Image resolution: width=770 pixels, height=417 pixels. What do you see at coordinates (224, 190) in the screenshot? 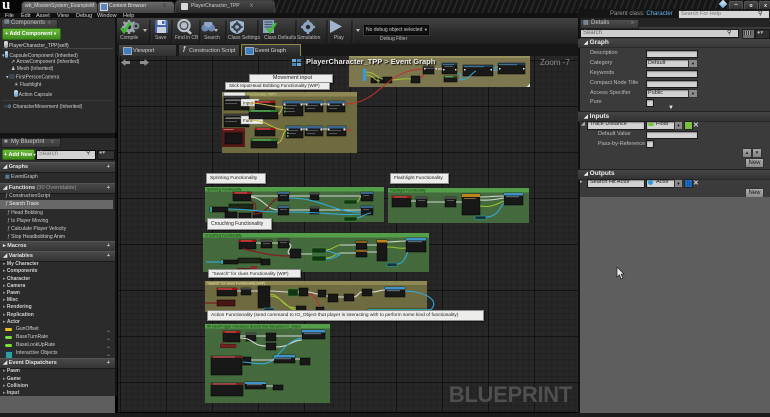
I see `svg-text: Sprinting Functionality` at bounding box center [224, 190].